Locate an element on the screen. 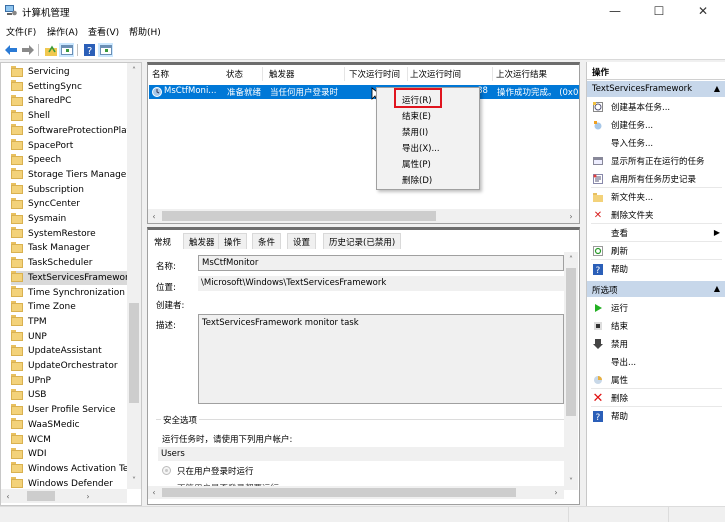 The height and width of the screenshot is (522, 725). tree-item: WaaSMedic is located at coordinates (69, 425).